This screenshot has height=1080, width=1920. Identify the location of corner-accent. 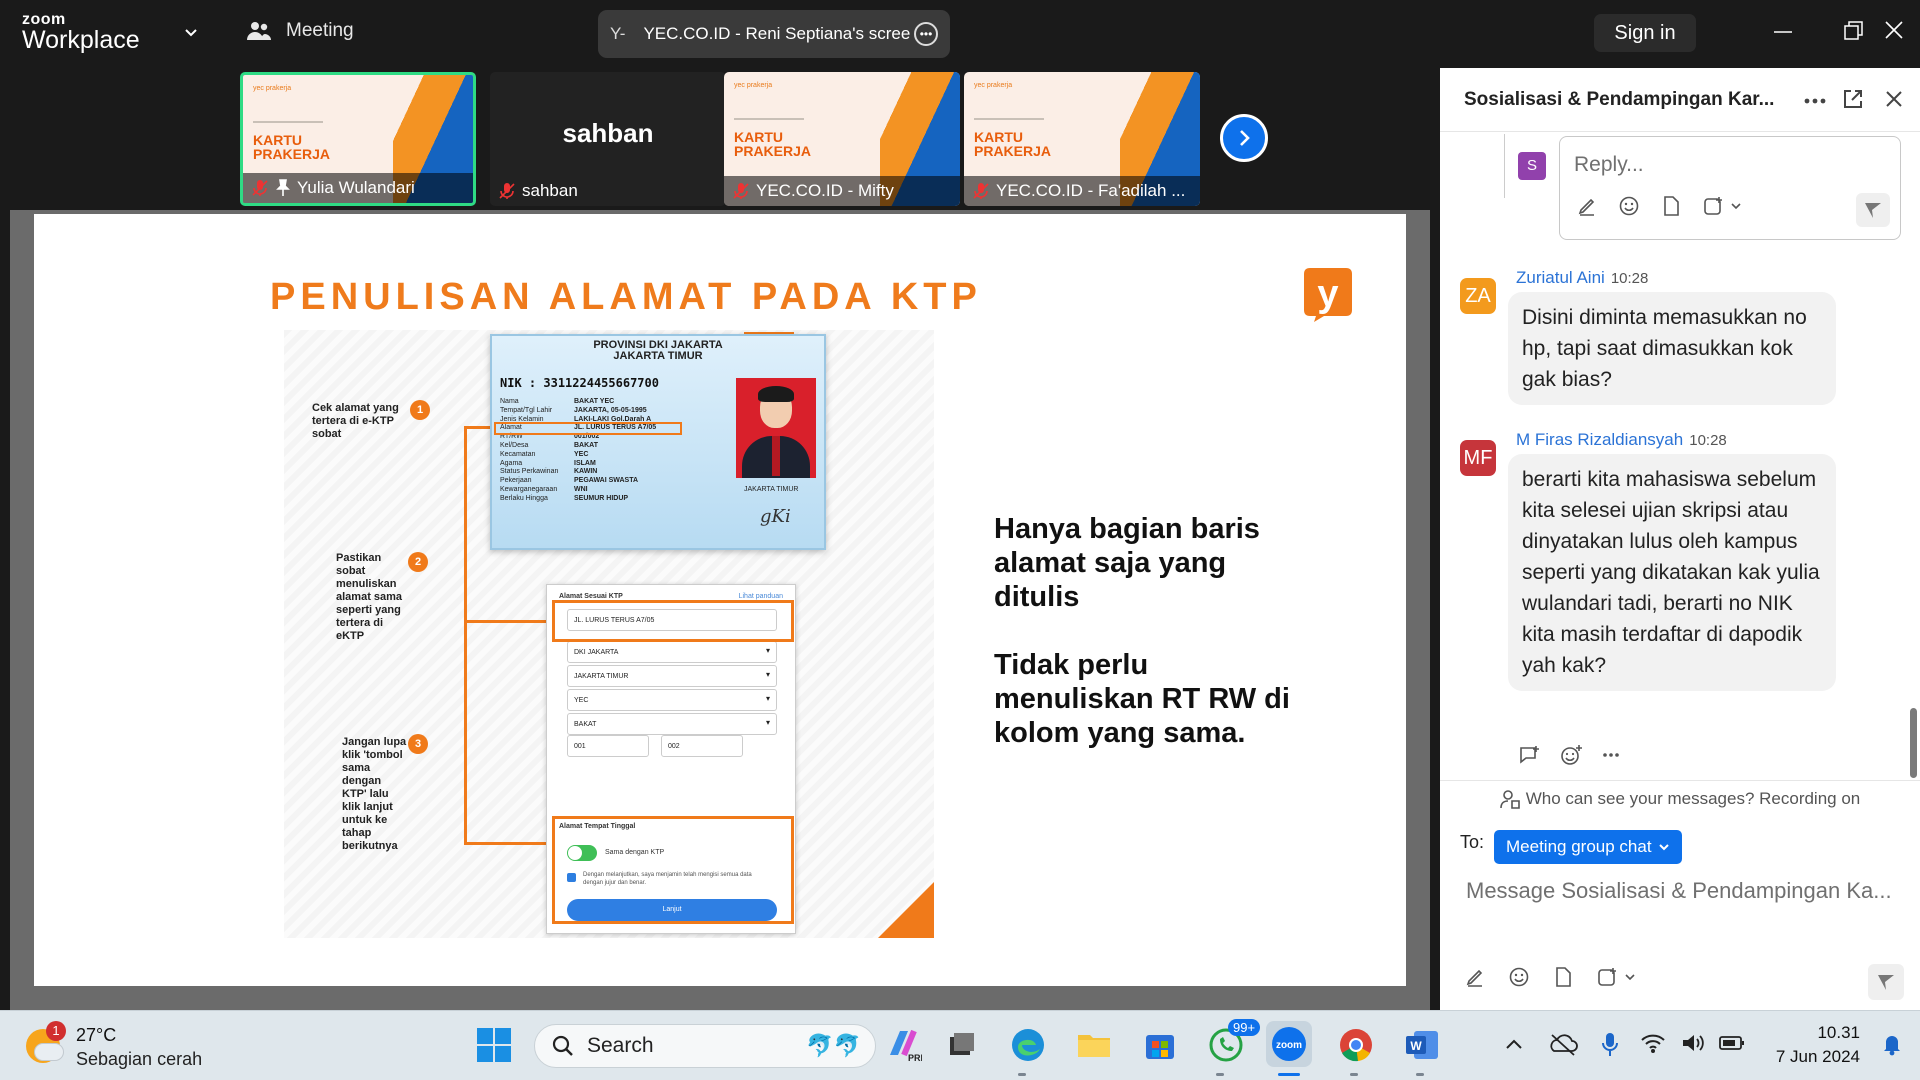
(906, 910).